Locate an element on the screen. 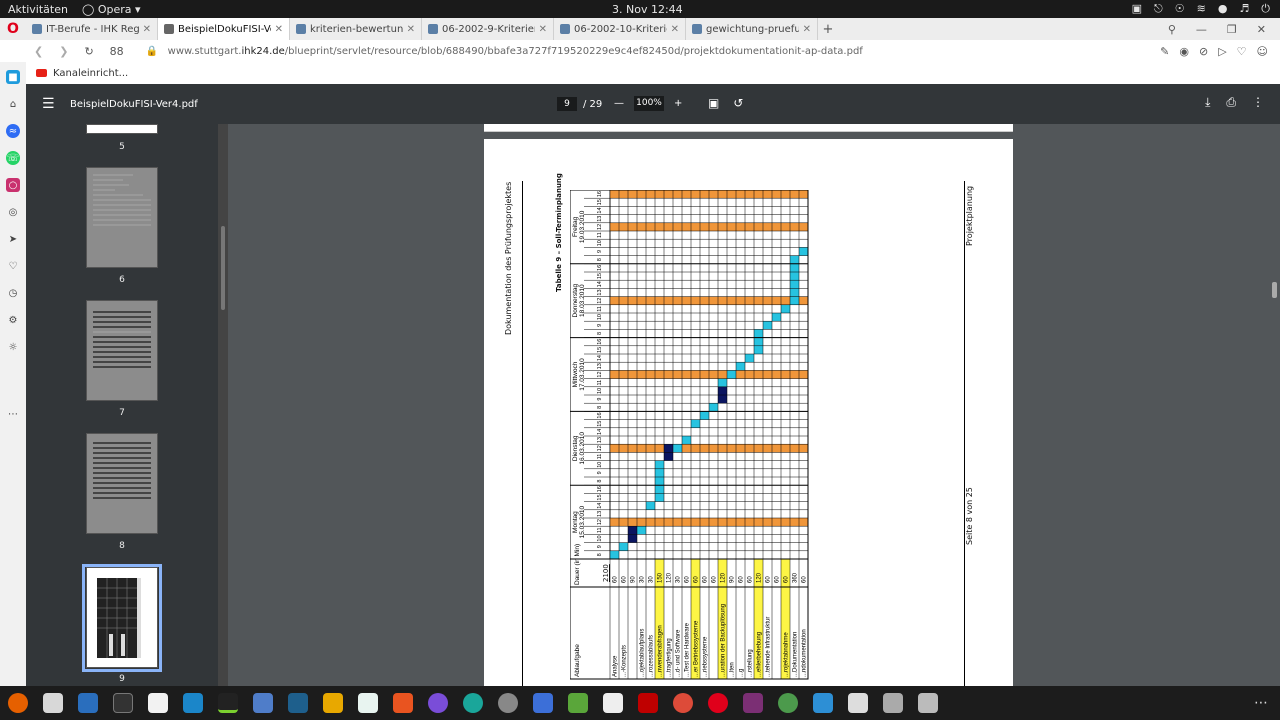 The image size is (1280, 720). disk-icon is located at coordinates (928, 703).